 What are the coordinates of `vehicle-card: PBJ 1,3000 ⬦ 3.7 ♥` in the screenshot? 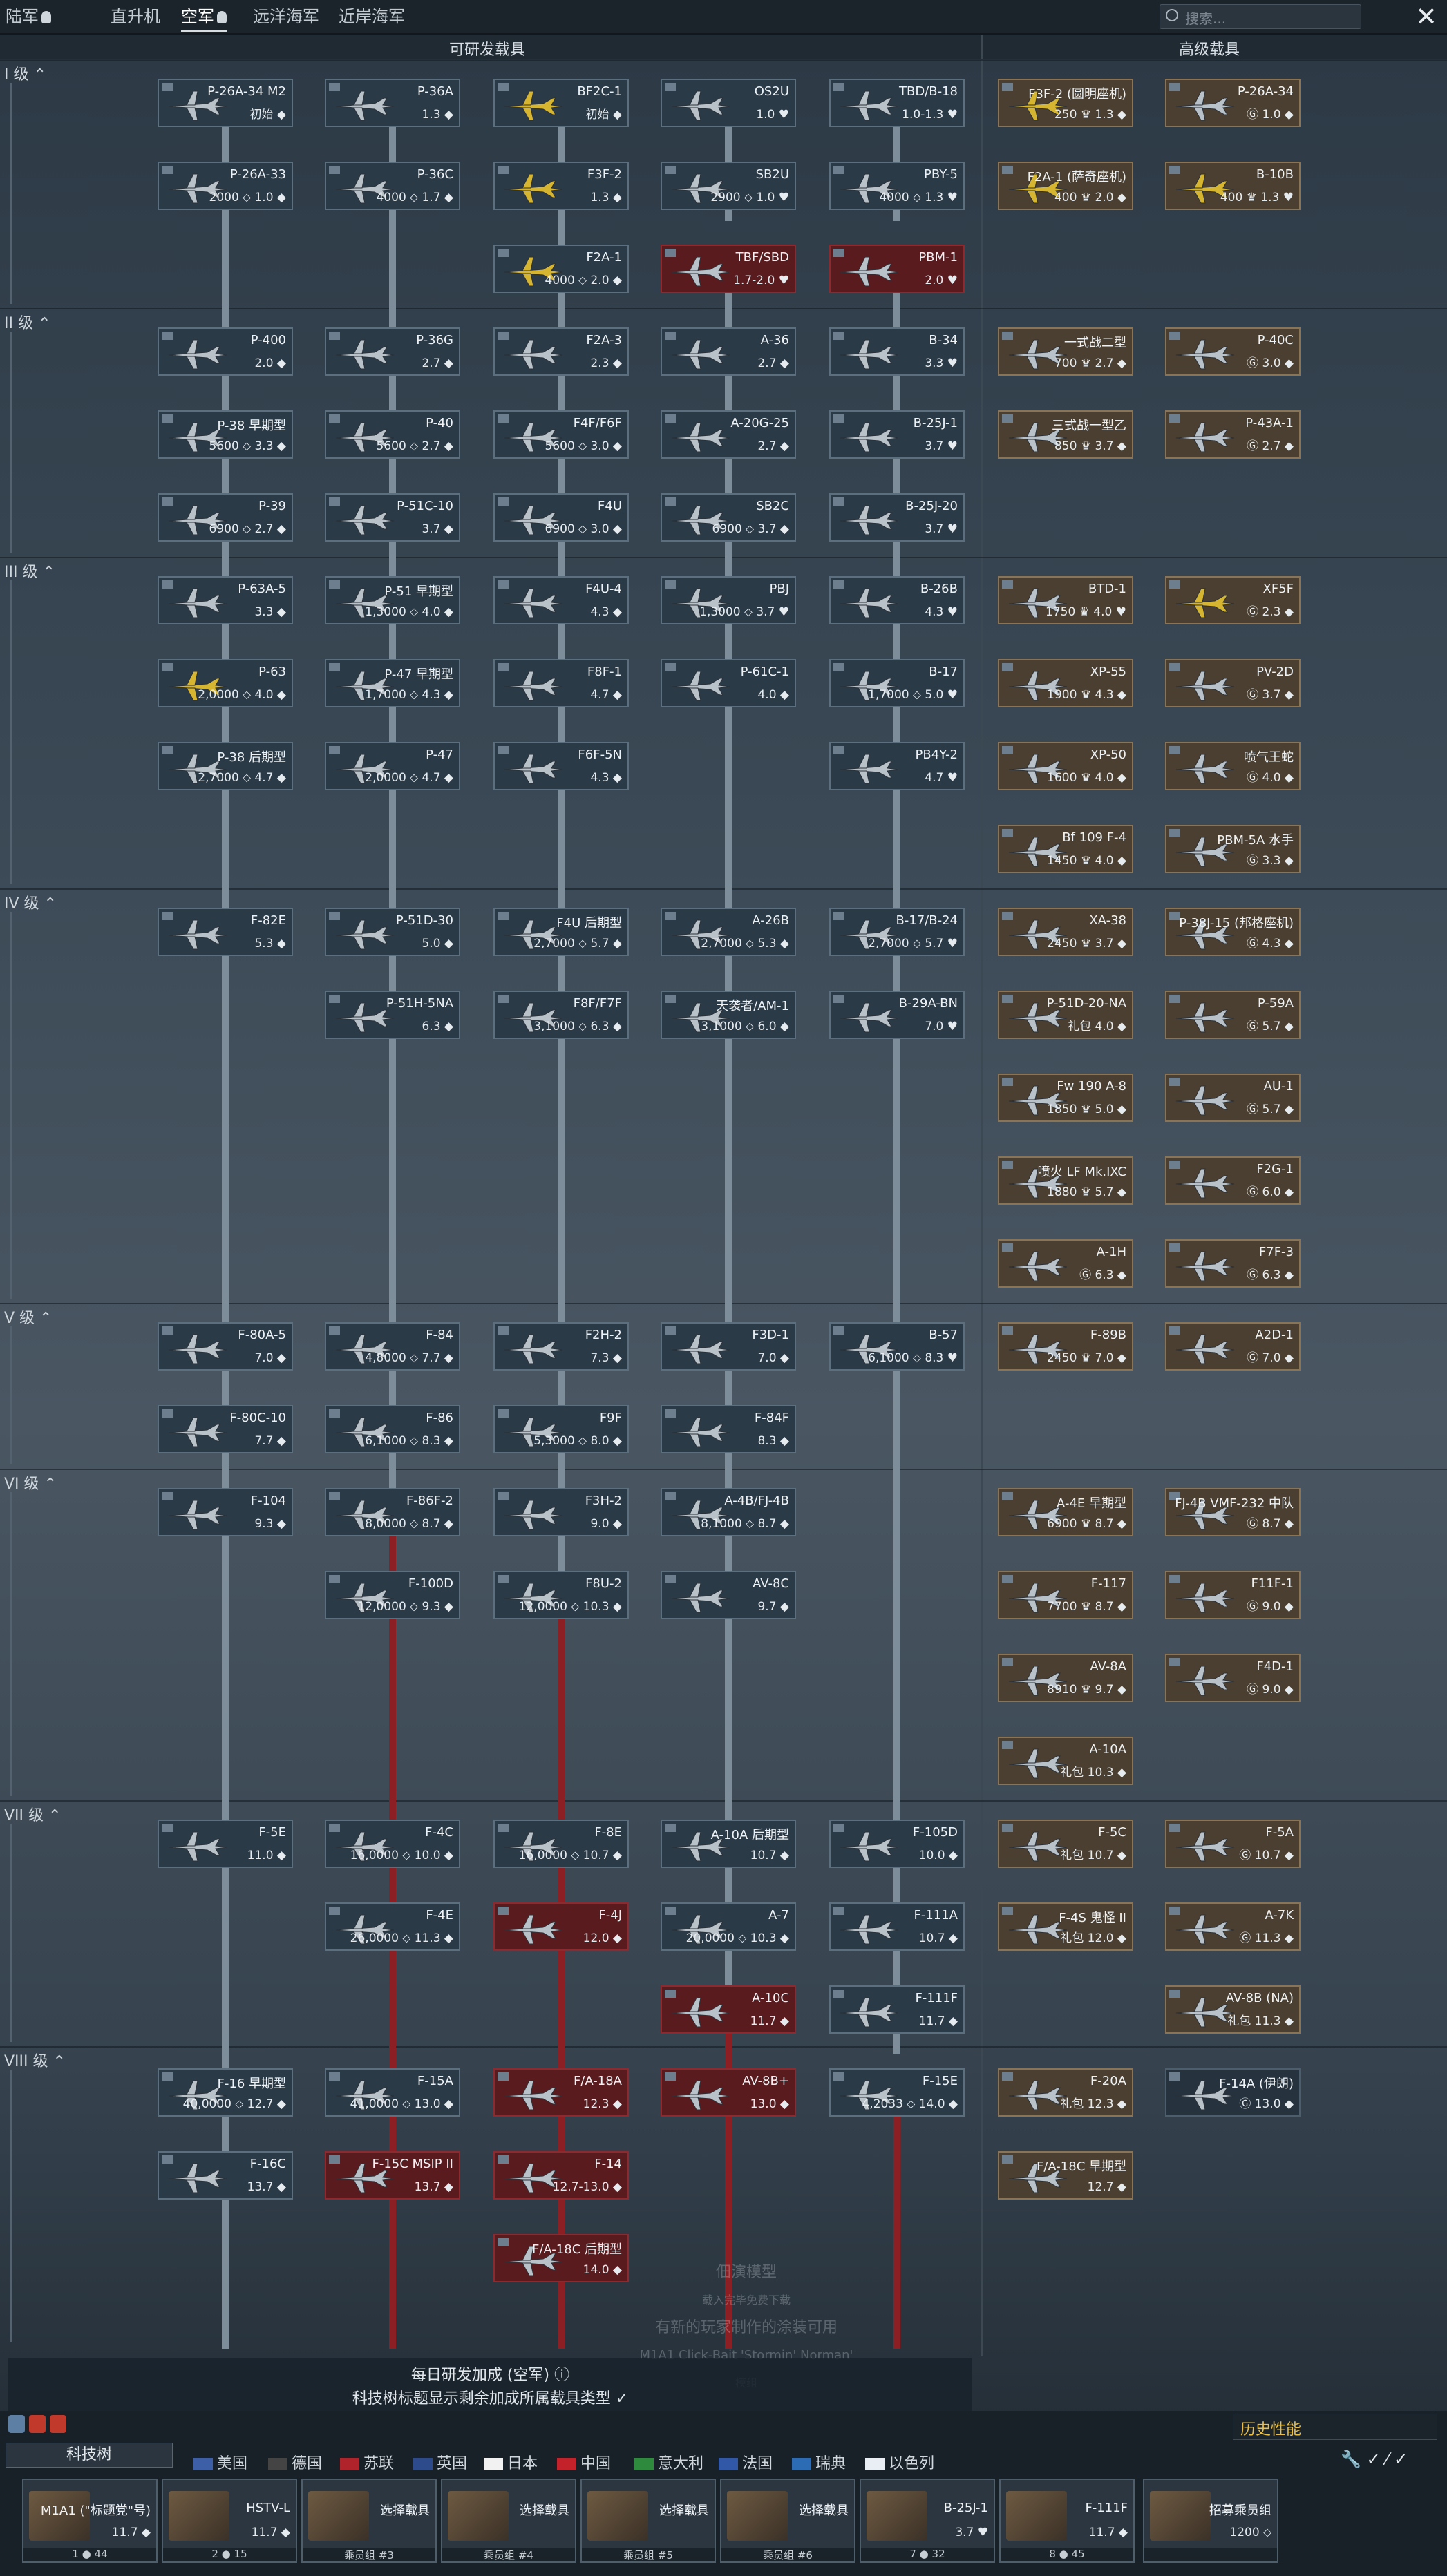 It's located at (728, 600).